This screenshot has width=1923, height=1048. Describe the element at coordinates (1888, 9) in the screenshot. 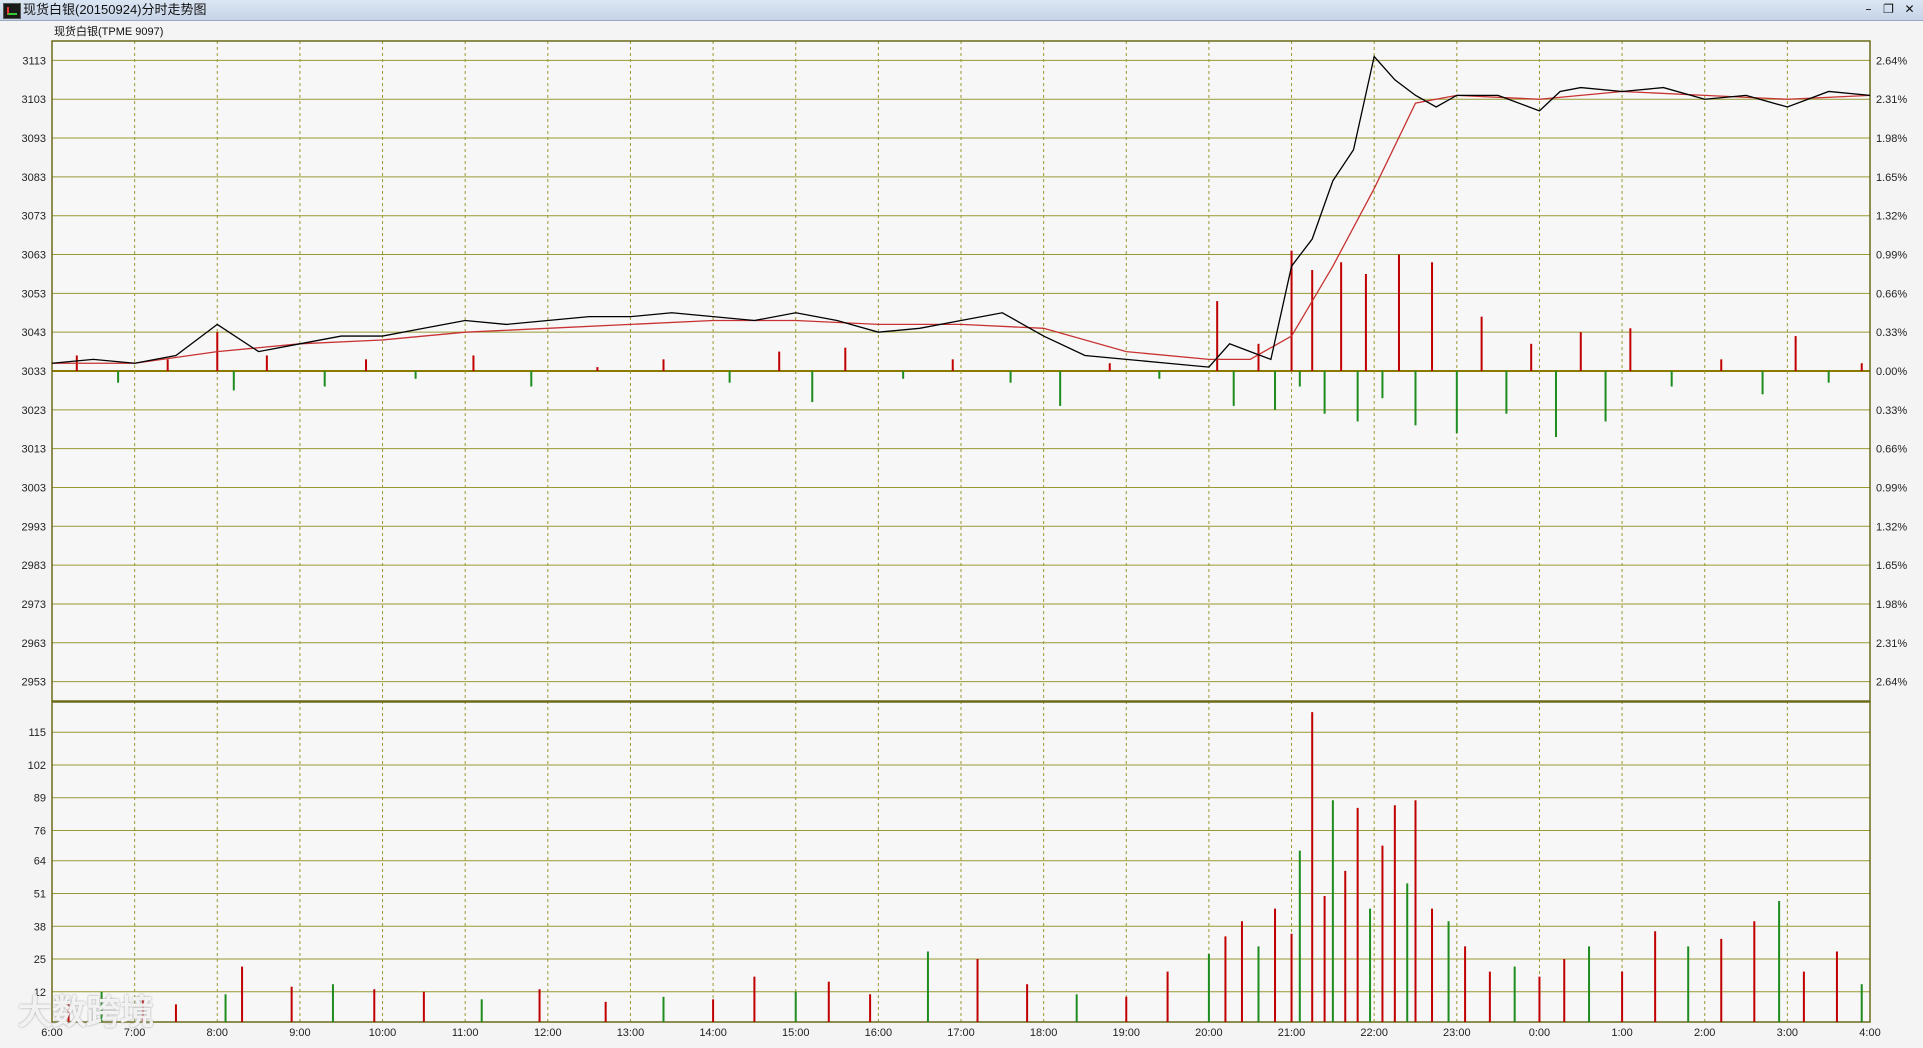

I see `restore-button: ❐` at that location.